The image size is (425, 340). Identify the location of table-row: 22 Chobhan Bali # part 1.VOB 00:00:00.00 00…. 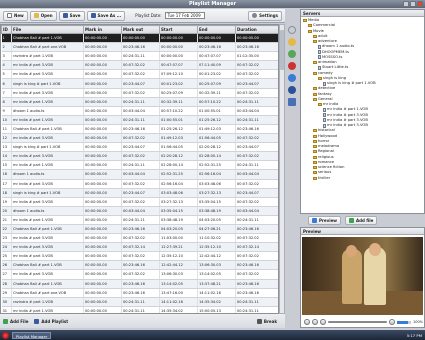
(139, 229).